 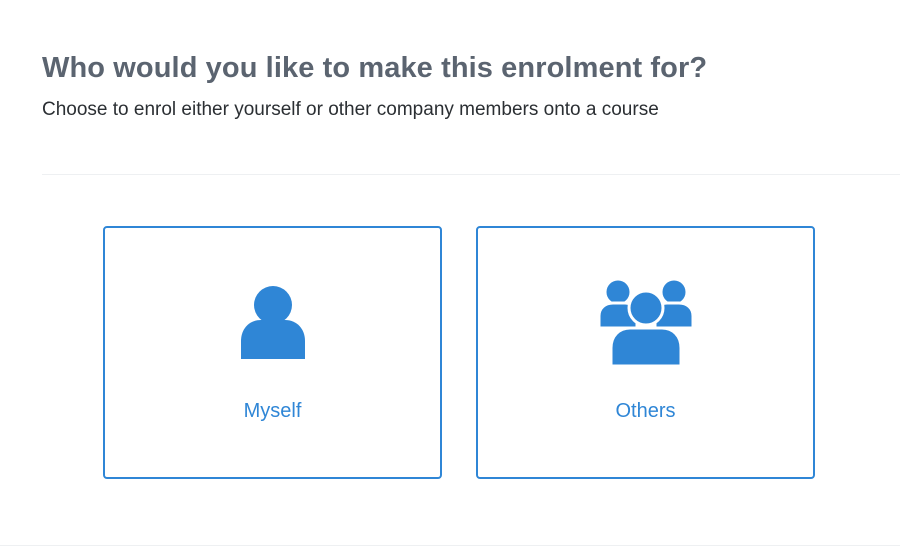 What do you see at coordinates (645, 323) in the screenshot?
I see `users-group-icon` at bounding box center [645, 323].